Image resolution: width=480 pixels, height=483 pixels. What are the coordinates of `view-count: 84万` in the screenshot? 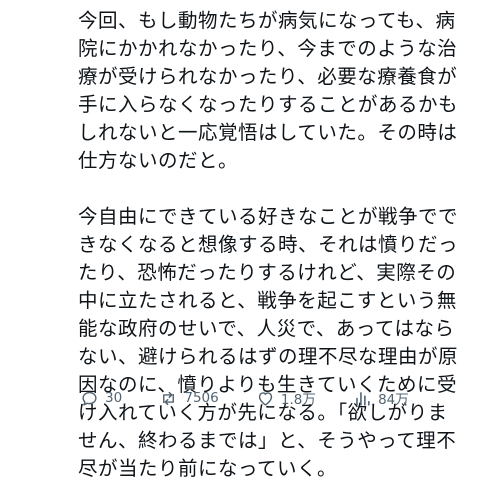 It's located at (393, 400).